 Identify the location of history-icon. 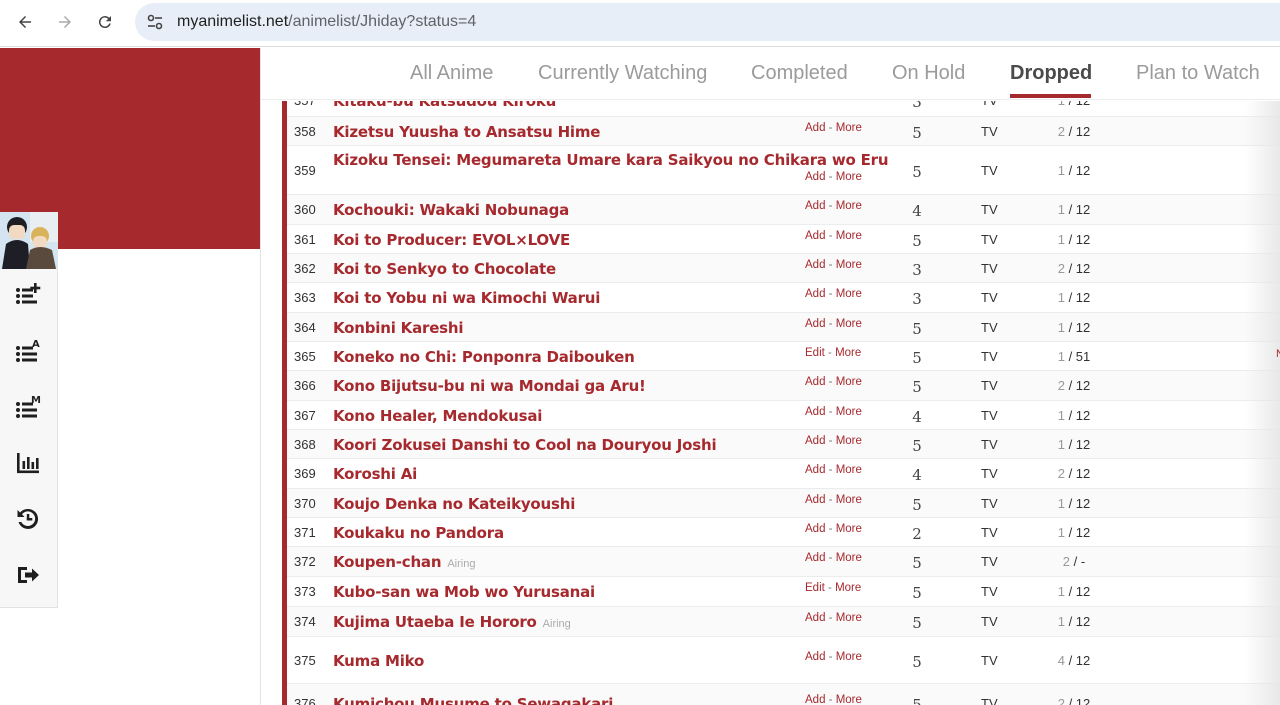
(28, 519).